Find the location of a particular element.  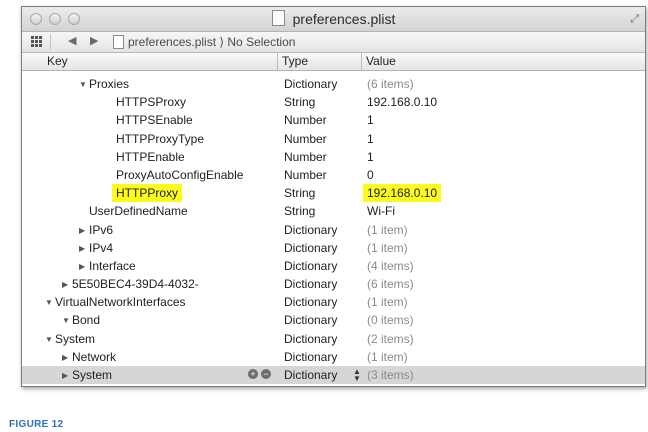

row-key: HTTPSEnable is located at coordinates (149, 120).